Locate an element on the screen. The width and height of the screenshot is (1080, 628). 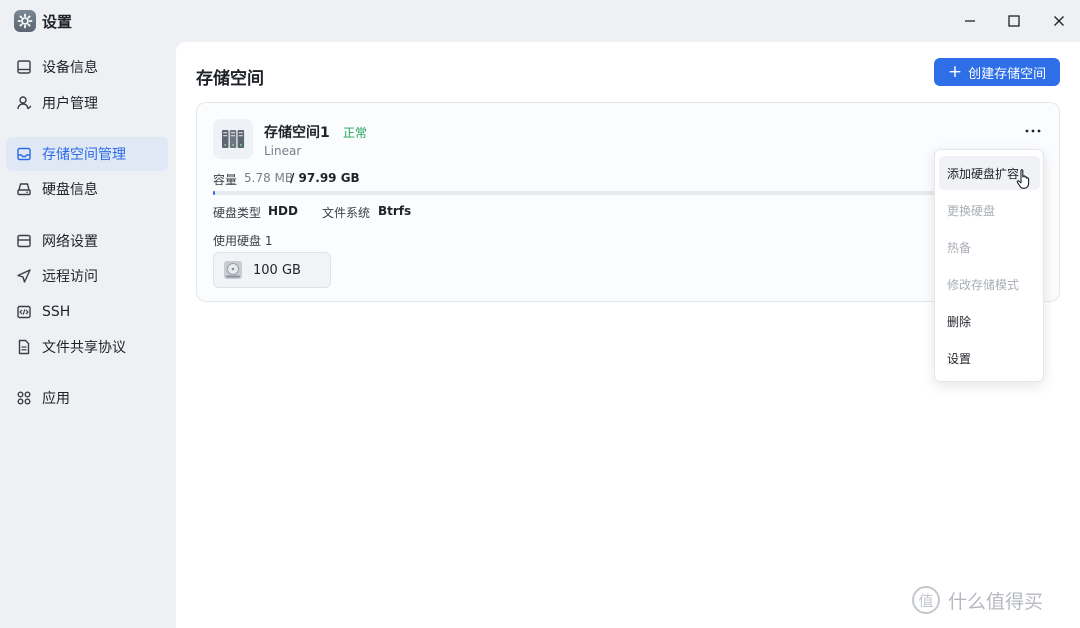
sidebar-item-label: 存储空间管理 is located at coordinates (84, 155).